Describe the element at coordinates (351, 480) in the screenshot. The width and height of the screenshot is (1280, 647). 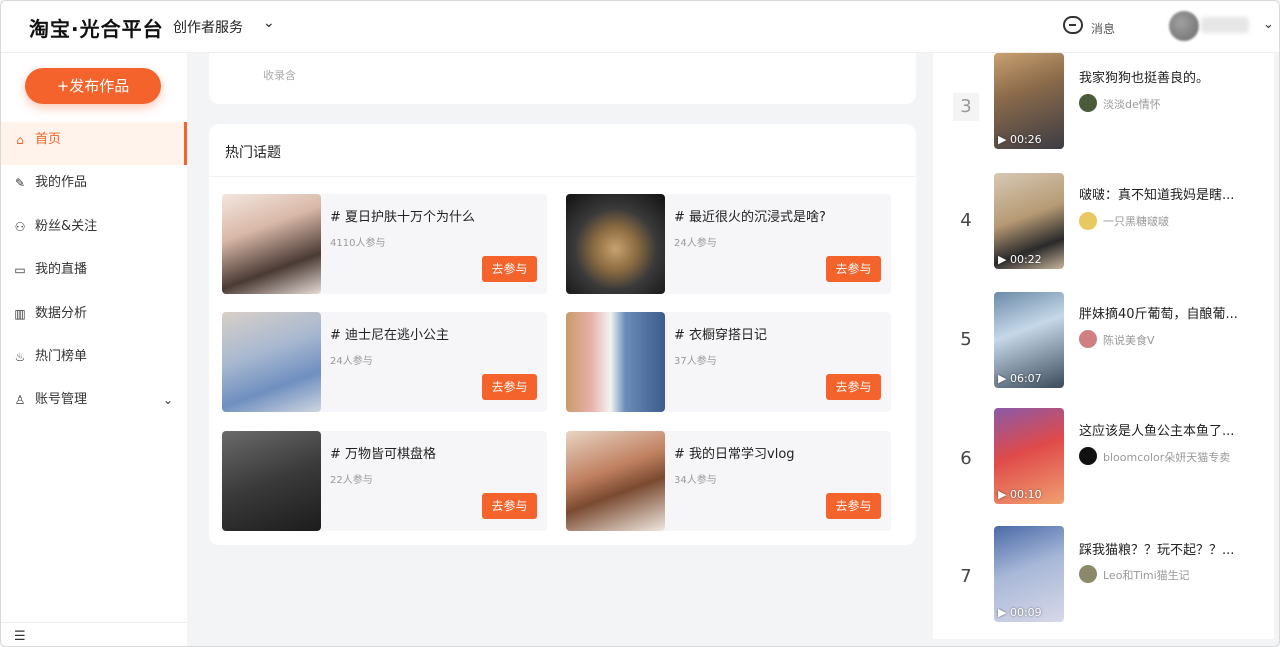
I see `topic-count: 22人参与` at that location.